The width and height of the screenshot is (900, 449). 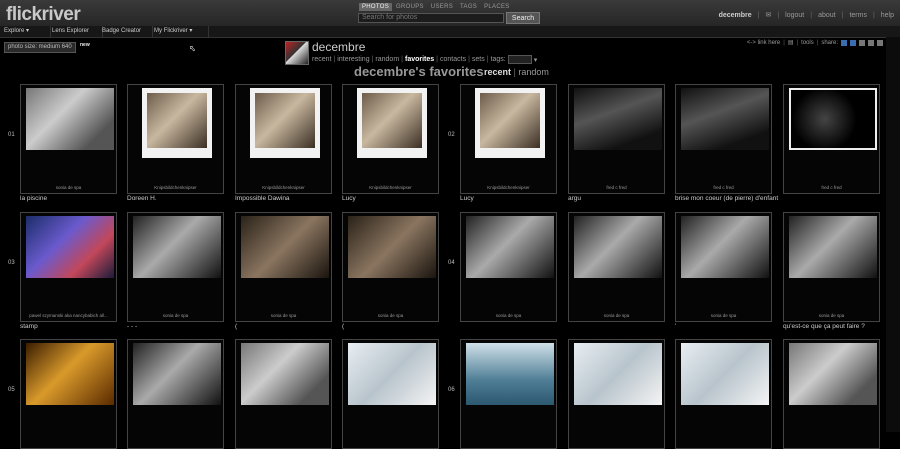 I want to click on nav-favorites: favorites, so click(x=419, y=59).